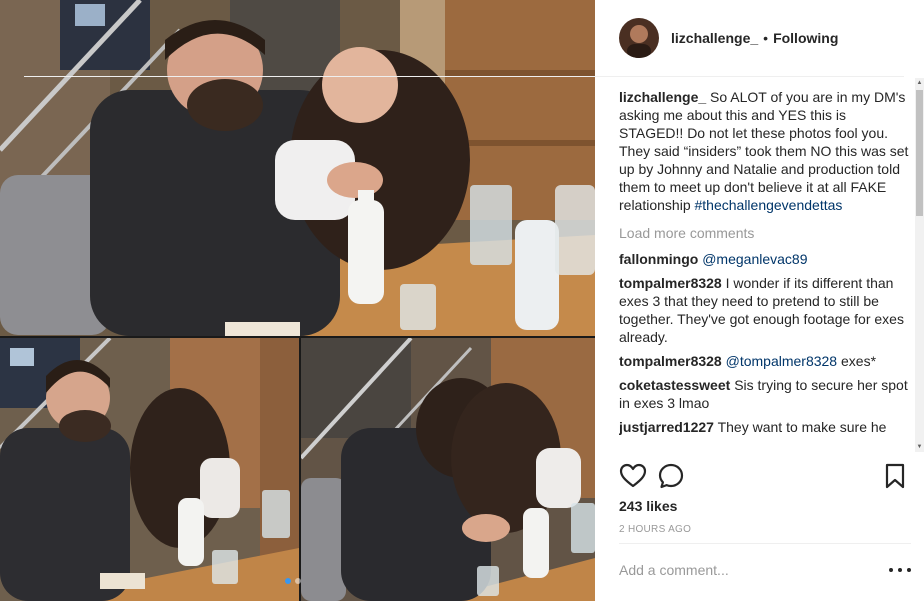 Image resolution: width=924 pixels, height=601 pixels. What do you see at coordinates (666, 427) in the screenshot?
I see `comment-username-link: justjarred1227` at bounding box center [666, 427].